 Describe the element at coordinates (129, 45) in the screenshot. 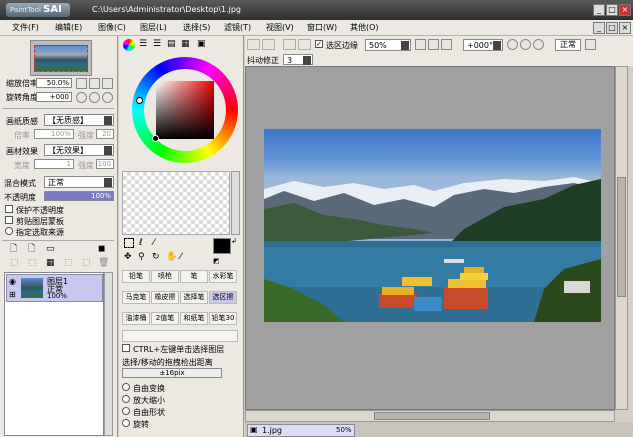

I see `color-wheel-tab-icon` at that location.